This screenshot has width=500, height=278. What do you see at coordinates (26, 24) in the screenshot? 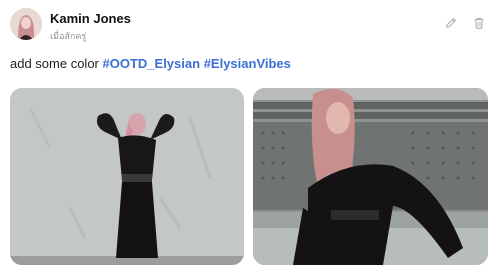
I see `avatar` at bounding box center [26, 24].